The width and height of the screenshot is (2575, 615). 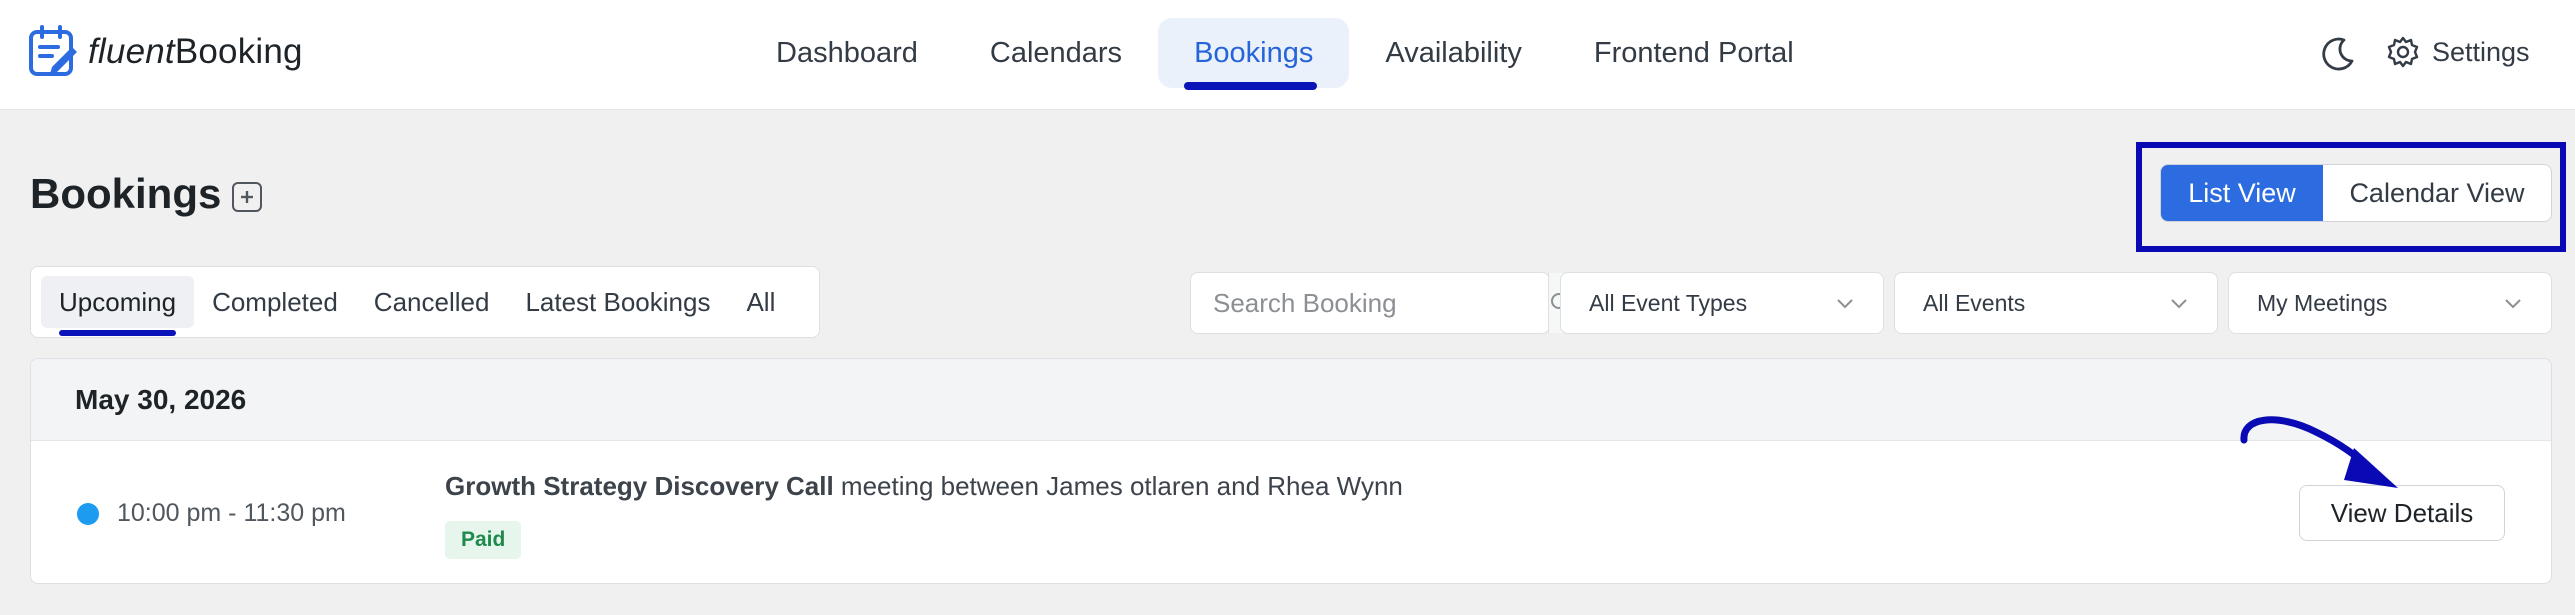 I want to click on logo-text-fluent: fluent, so click(x=131, y=51).